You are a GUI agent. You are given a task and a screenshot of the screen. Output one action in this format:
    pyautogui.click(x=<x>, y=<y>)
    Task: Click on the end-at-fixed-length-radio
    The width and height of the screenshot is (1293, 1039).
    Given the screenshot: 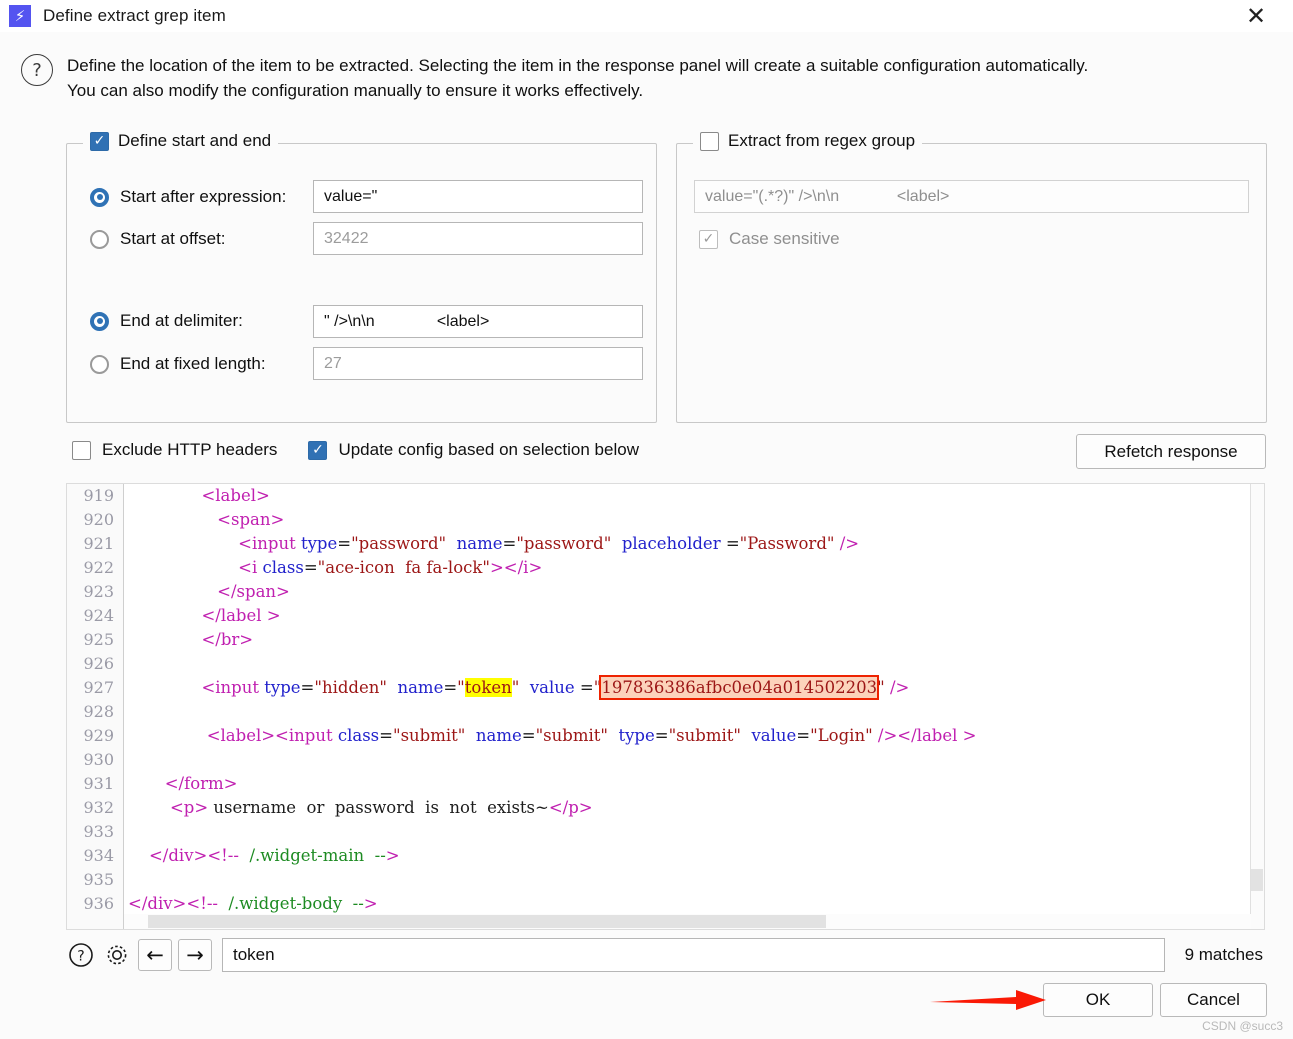 What is the action you would take?
    pyautogui.click(x=99, y=364)
    